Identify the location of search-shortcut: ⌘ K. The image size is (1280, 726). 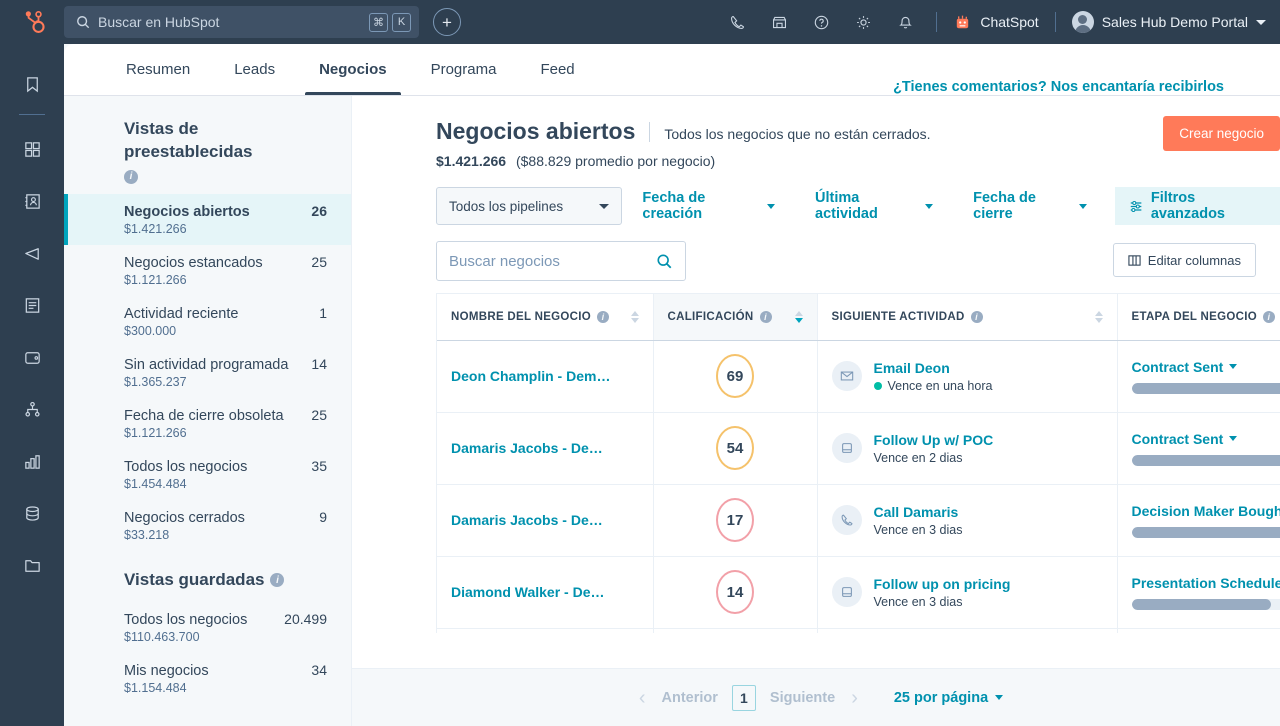
(390, 22).